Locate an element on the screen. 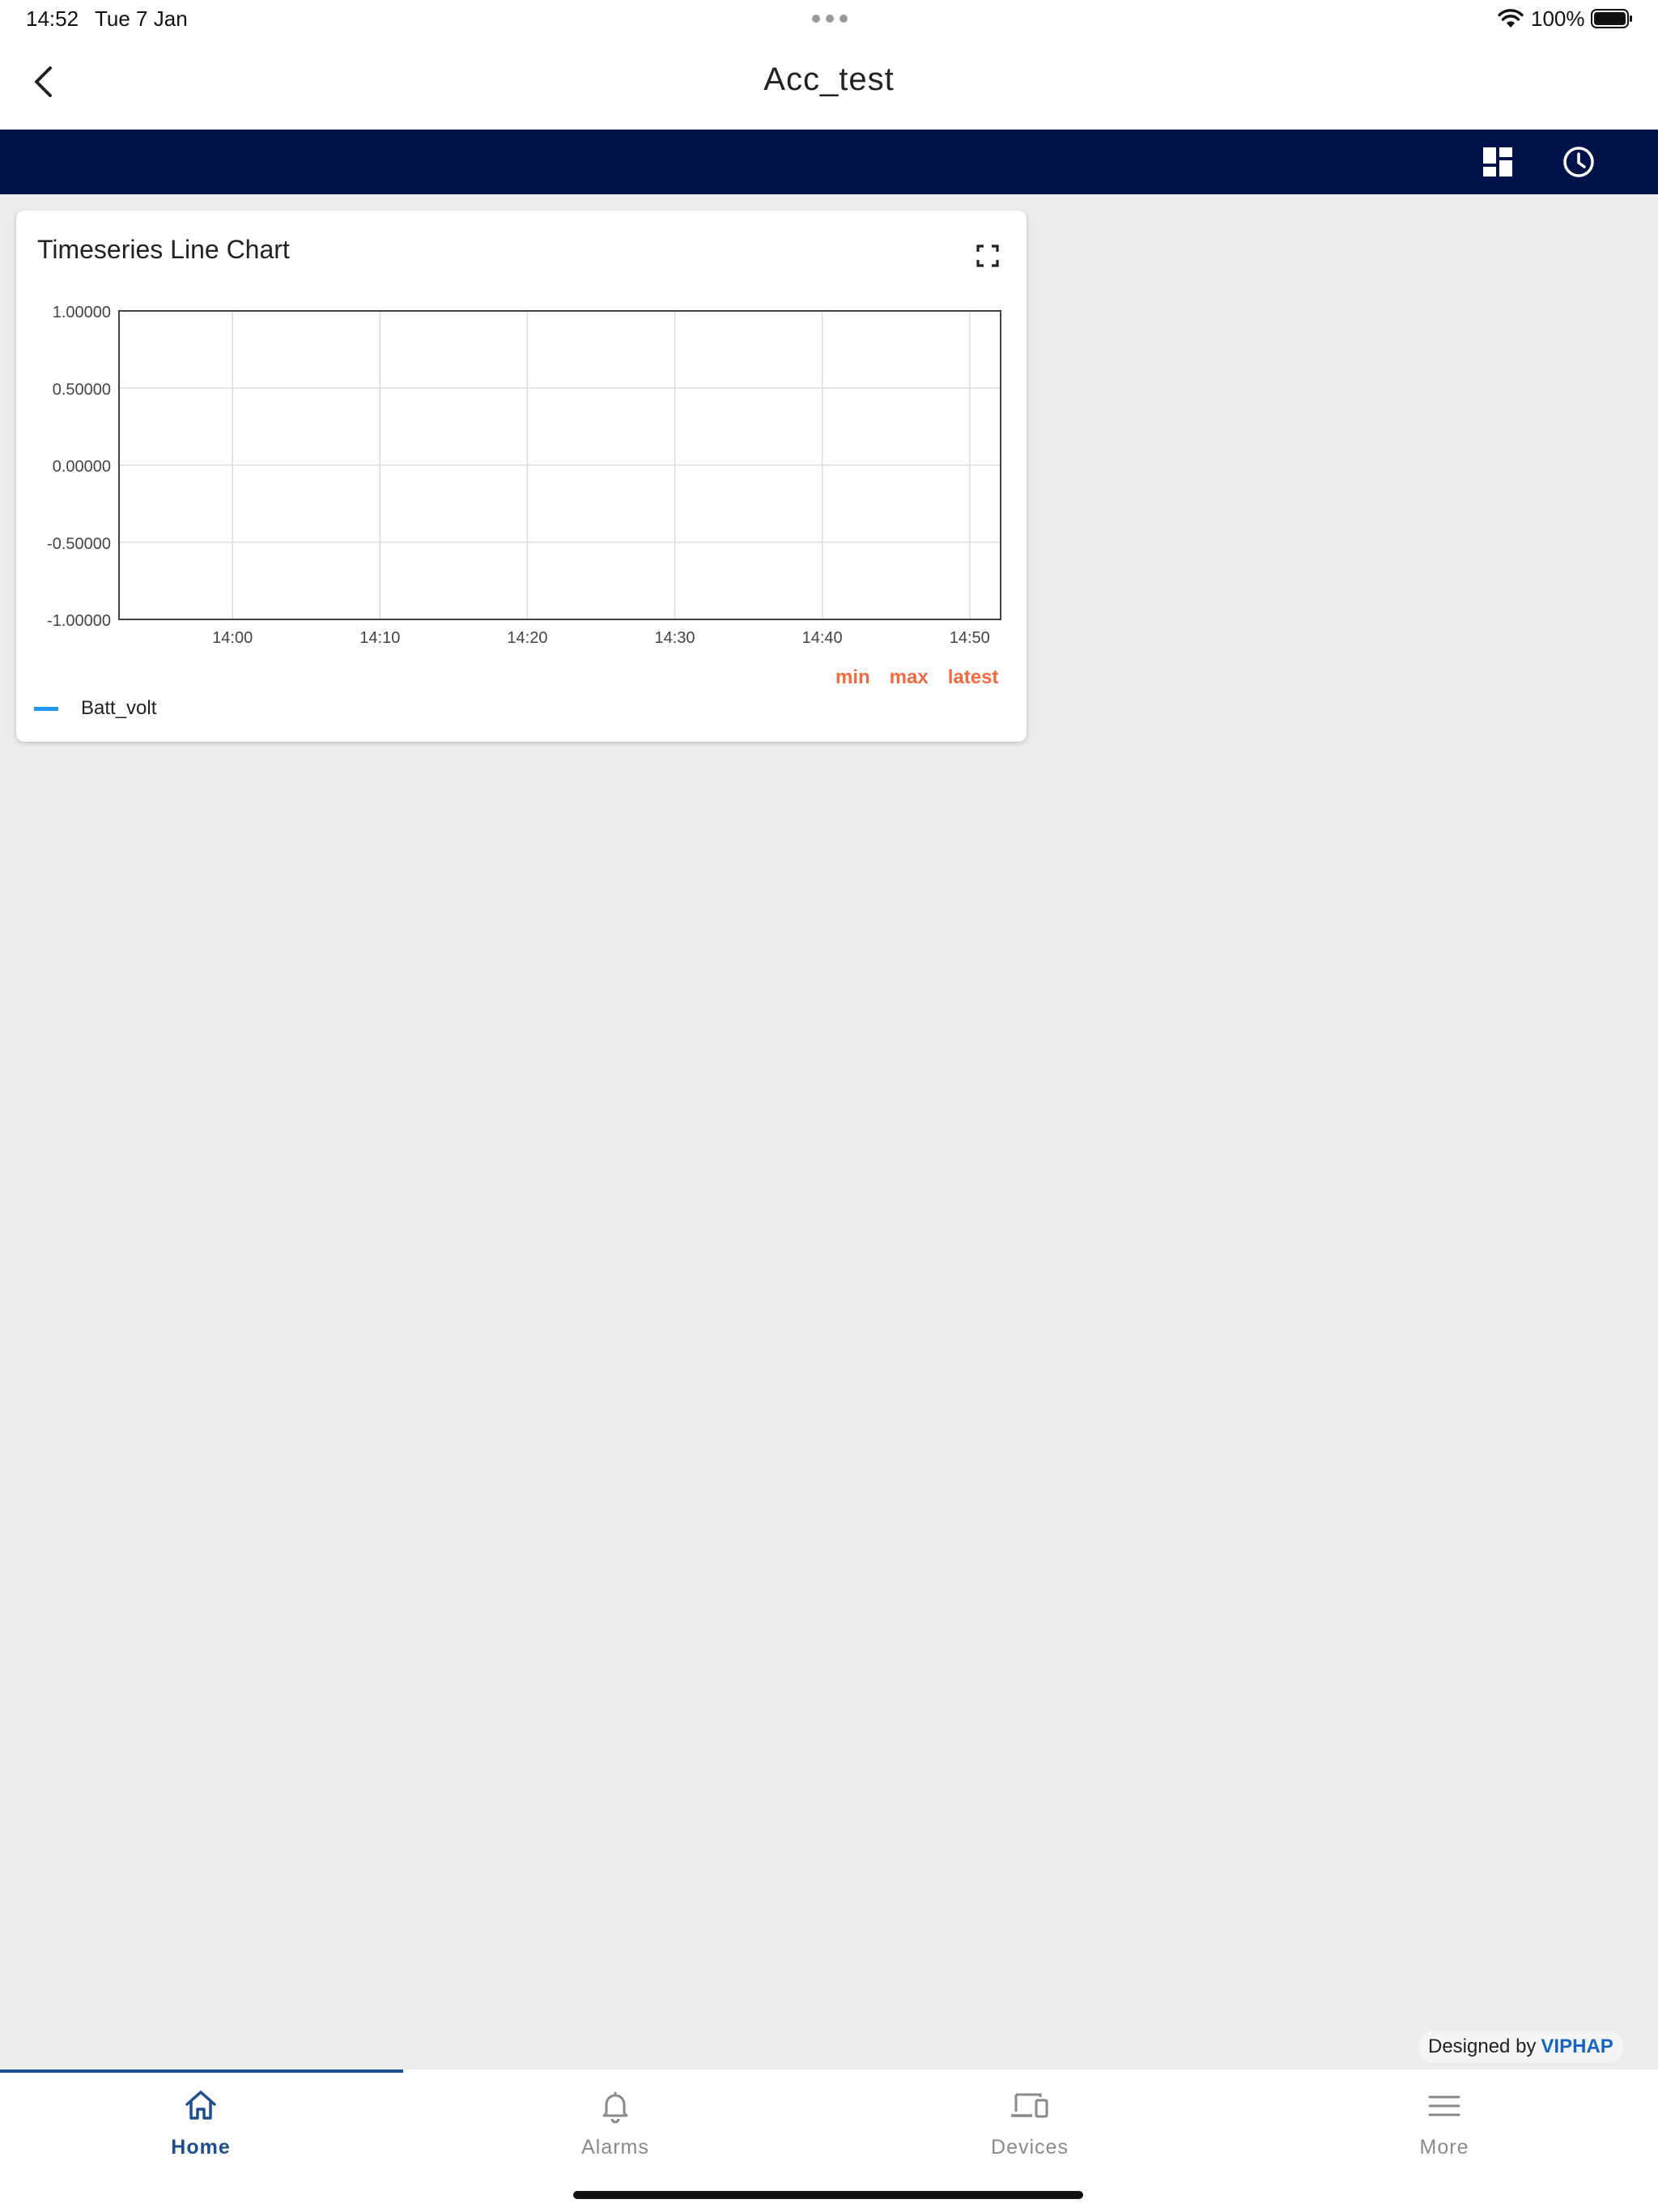 The height and width of the screenshot is (2212, 1658). dashboard-toolbar is located at coordinates (829, 162).